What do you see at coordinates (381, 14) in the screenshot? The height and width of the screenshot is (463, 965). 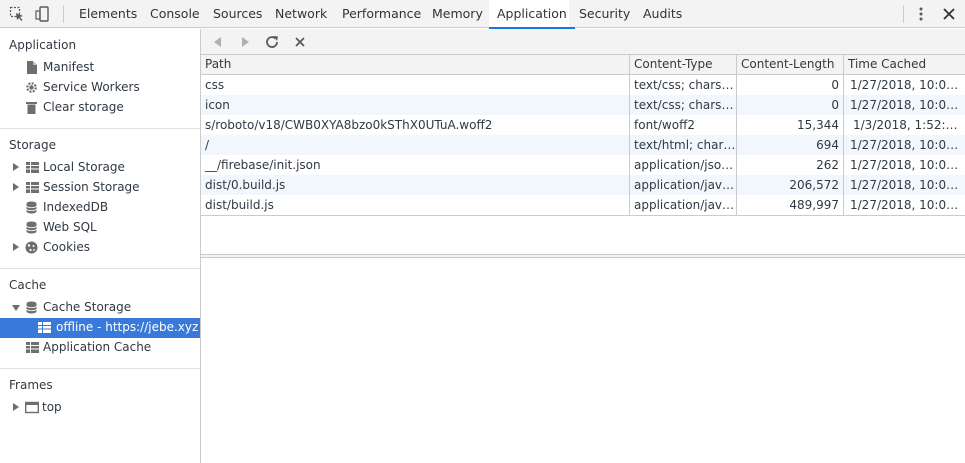 I see `tab-performance: Performance` at bounding box center [381, 14].